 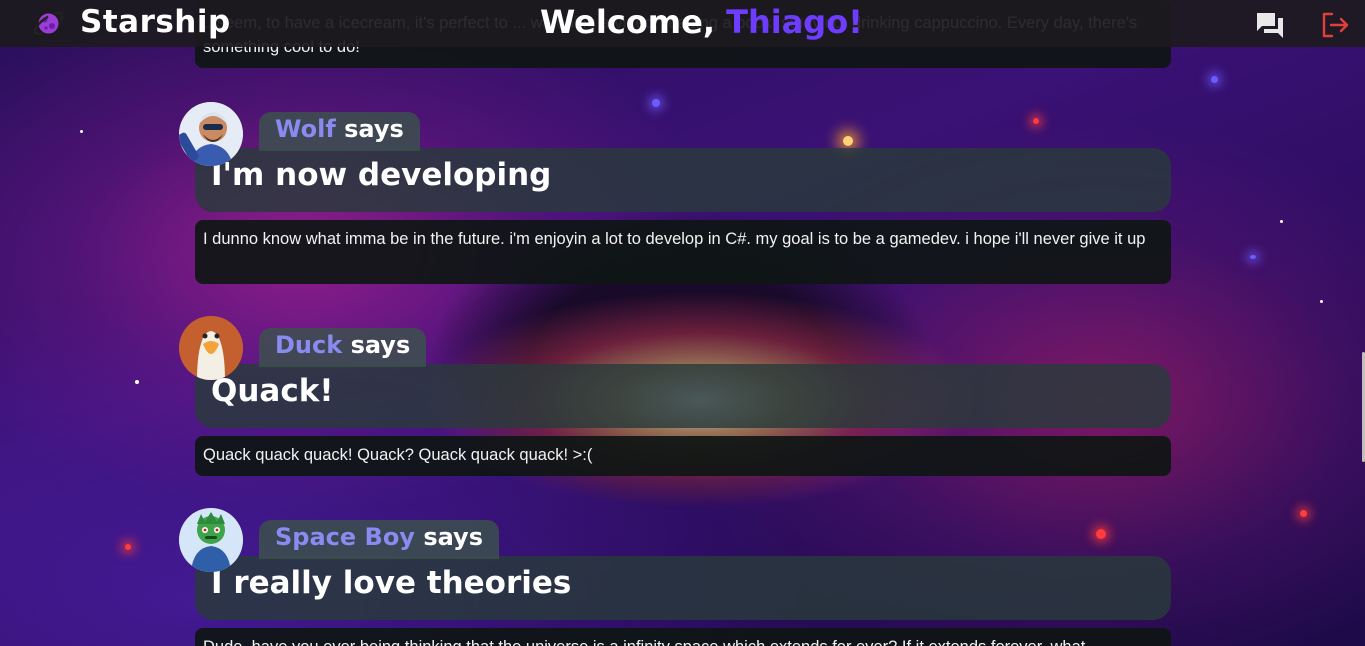 What do you see at coordinates (391, 583) in the screenshot?
I see `post-title-text: I really love theories` at bounding box center [391, 583].